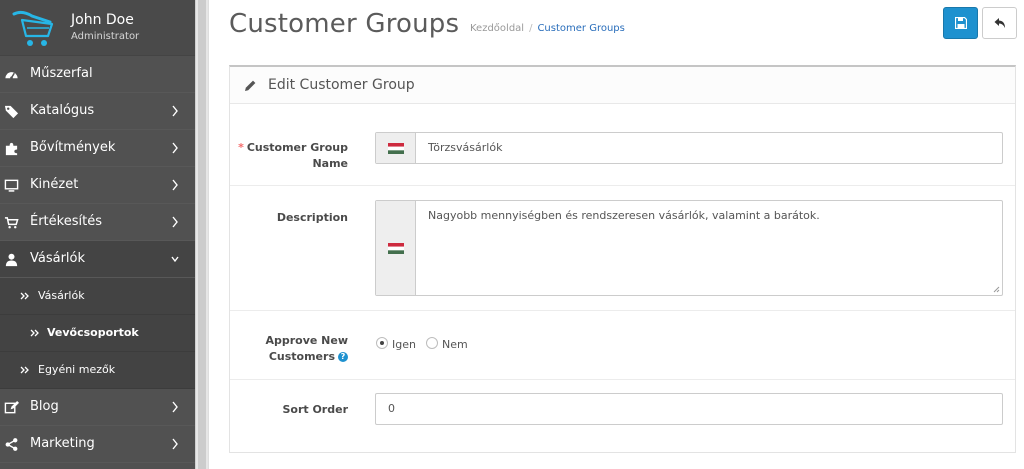 The image size is (1024, 469). Describe the element at coordinates (93, 332) in the screenshot. I see `sub-label: Vevőcsoportok` at that location.